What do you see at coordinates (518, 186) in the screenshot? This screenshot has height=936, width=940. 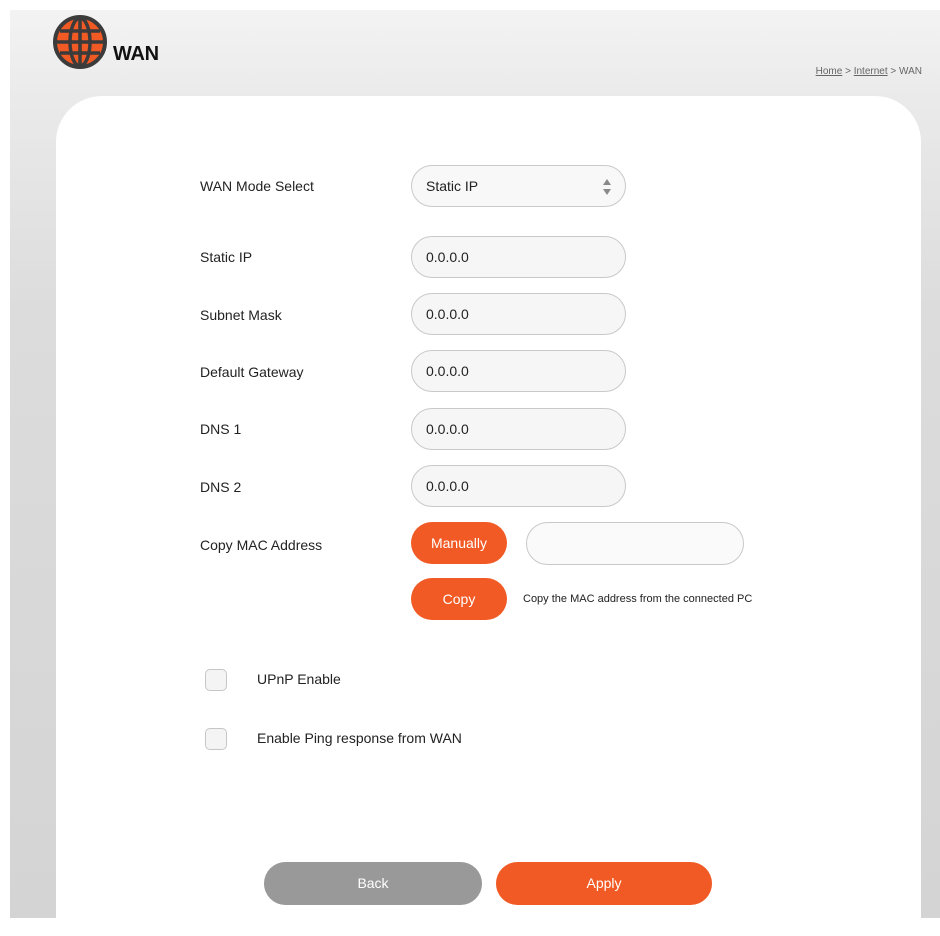 I see `wan-mode-select: Static IP` at bounding box center [518, 186].